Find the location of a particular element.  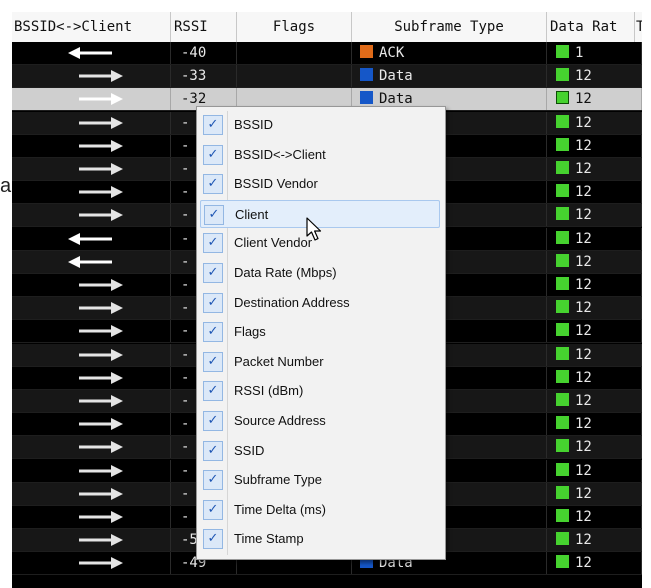

menu-item-flags: ✓ Flags is located at coordinates (320, 332).